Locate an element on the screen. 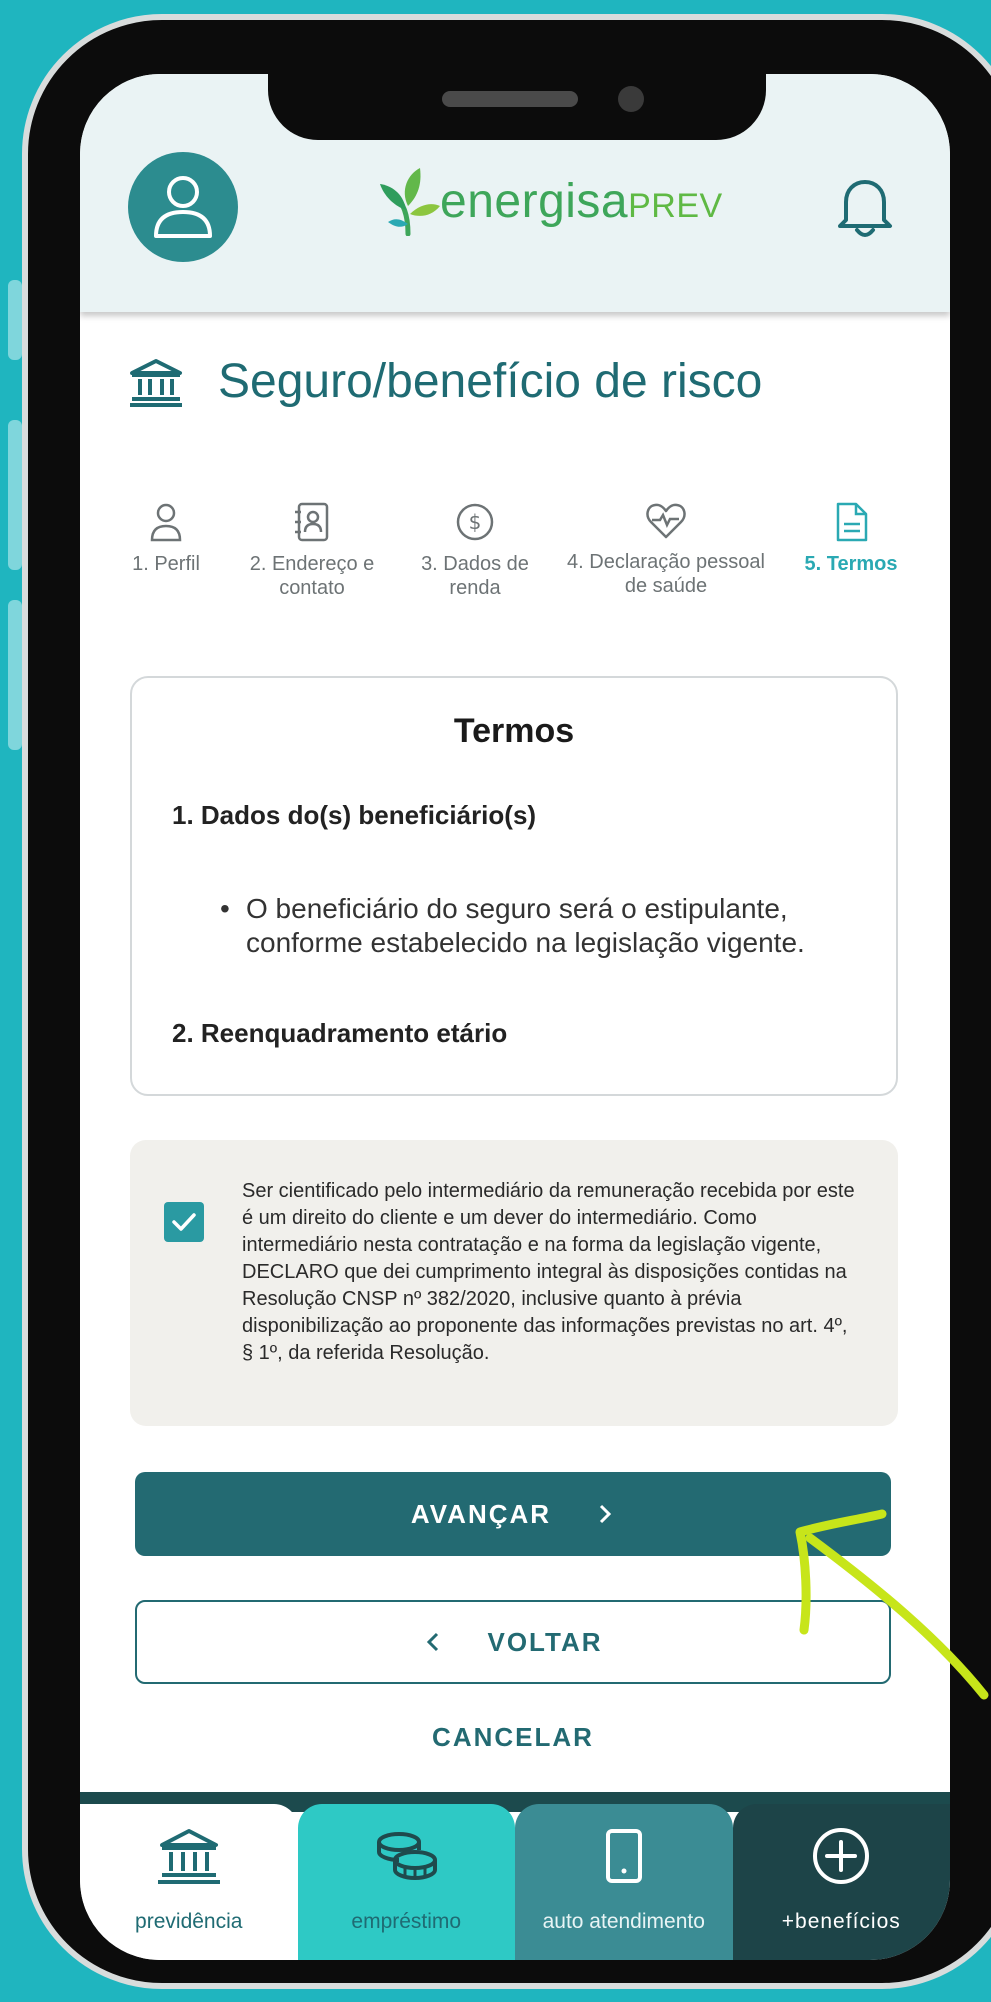 This screenshot has width=991, height=2002. tab-emprestimo: empréstimo is located at coordinates (406, 1882).